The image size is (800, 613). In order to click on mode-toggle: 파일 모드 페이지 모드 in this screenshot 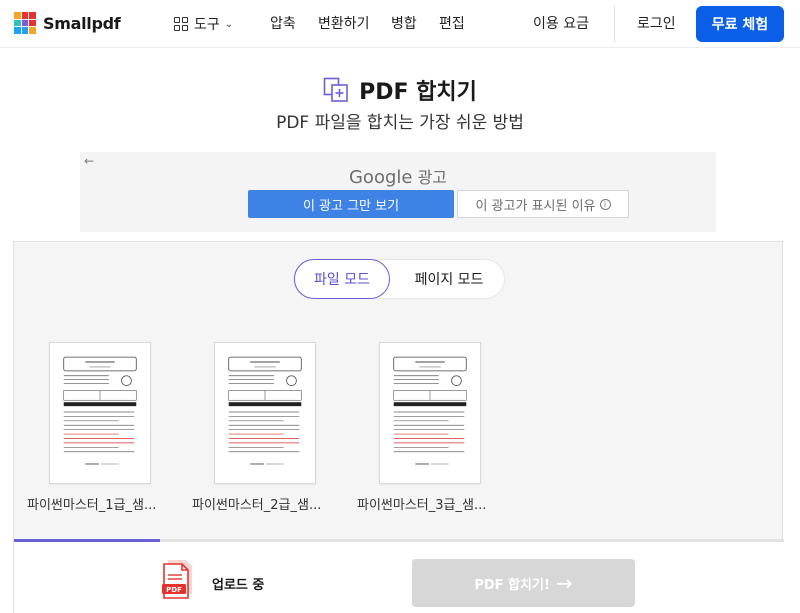, I will do `click(399, 279)`.